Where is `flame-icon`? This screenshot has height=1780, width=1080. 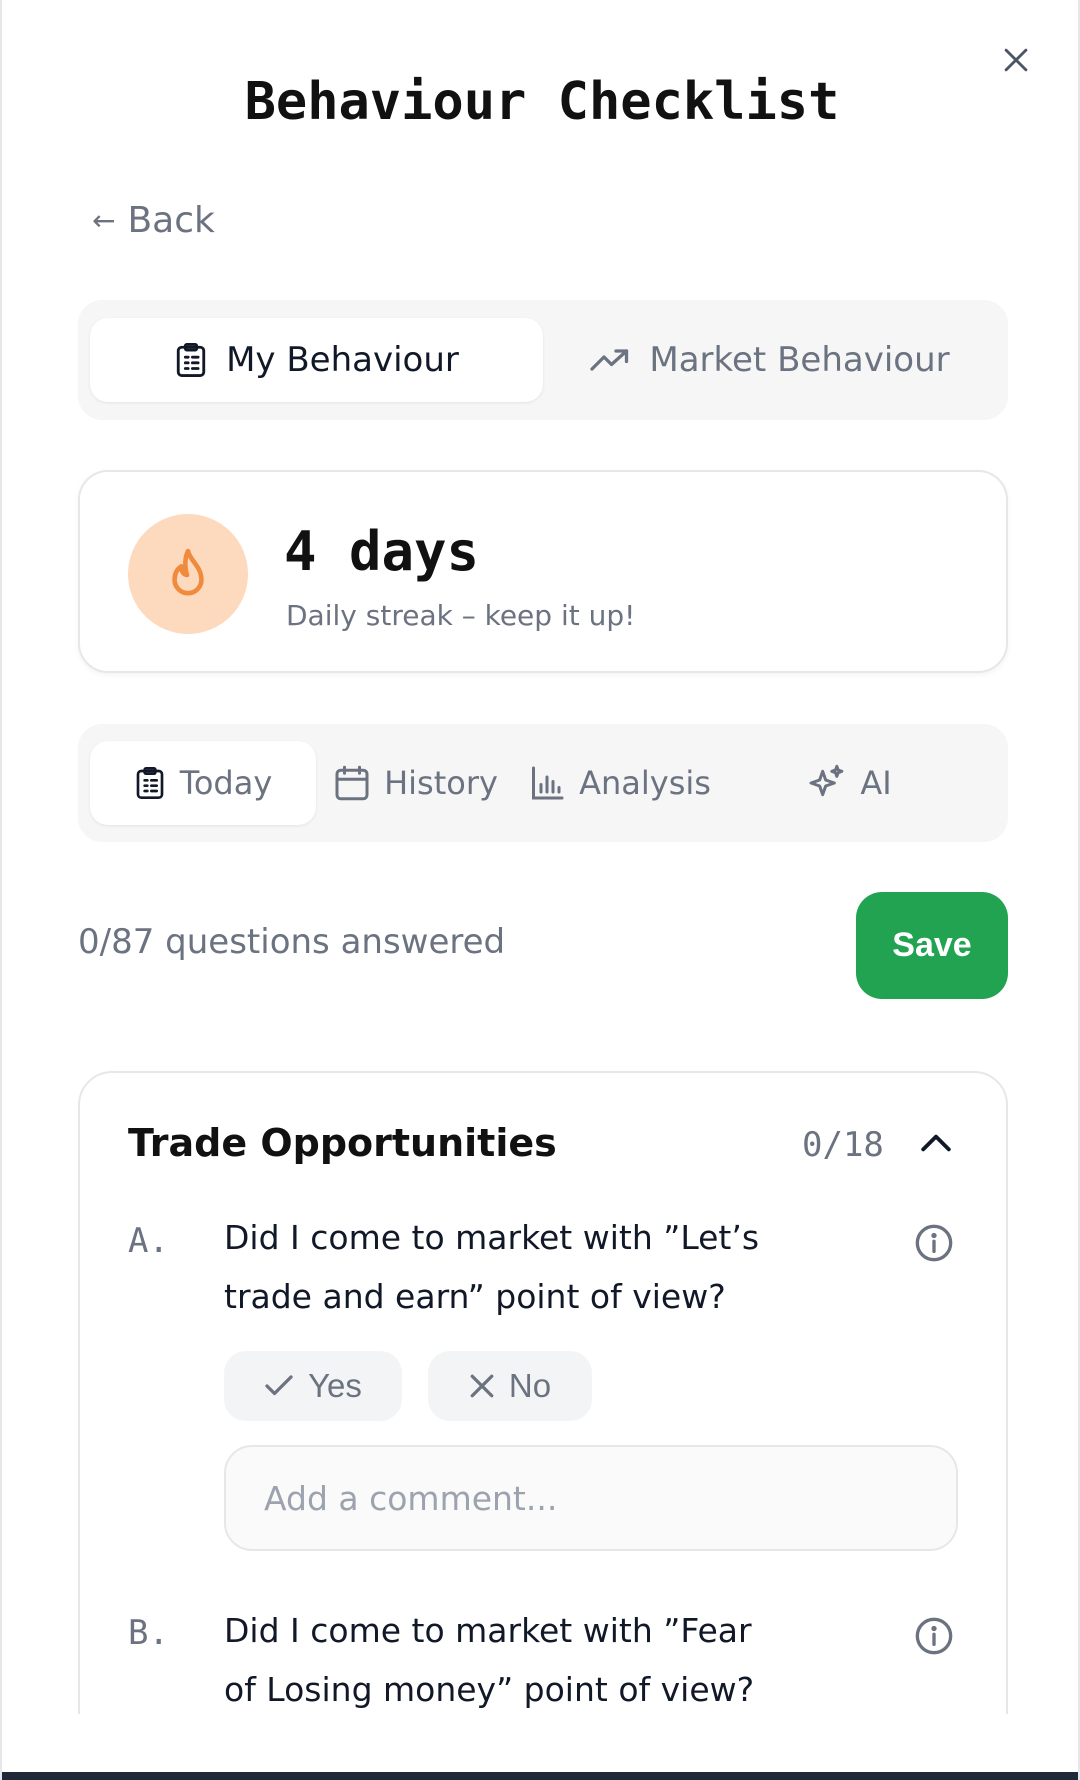 flame-icon is located at coordinates (188, 572).